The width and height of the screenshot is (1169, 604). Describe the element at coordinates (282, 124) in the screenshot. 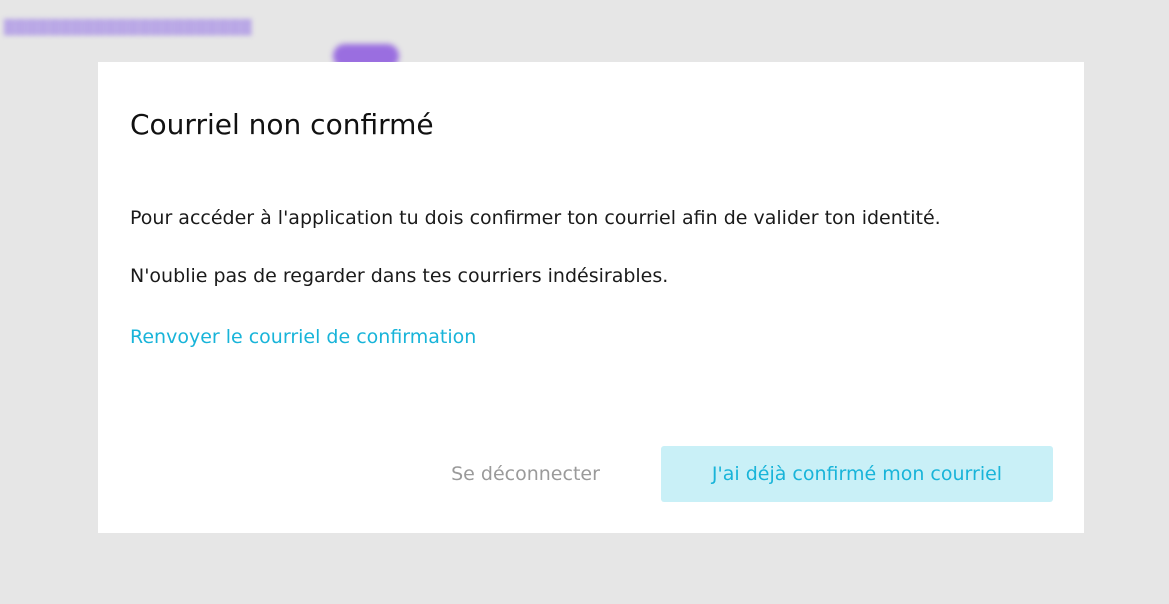

I see `dialog-title: Courriel non confirmé` at that location.